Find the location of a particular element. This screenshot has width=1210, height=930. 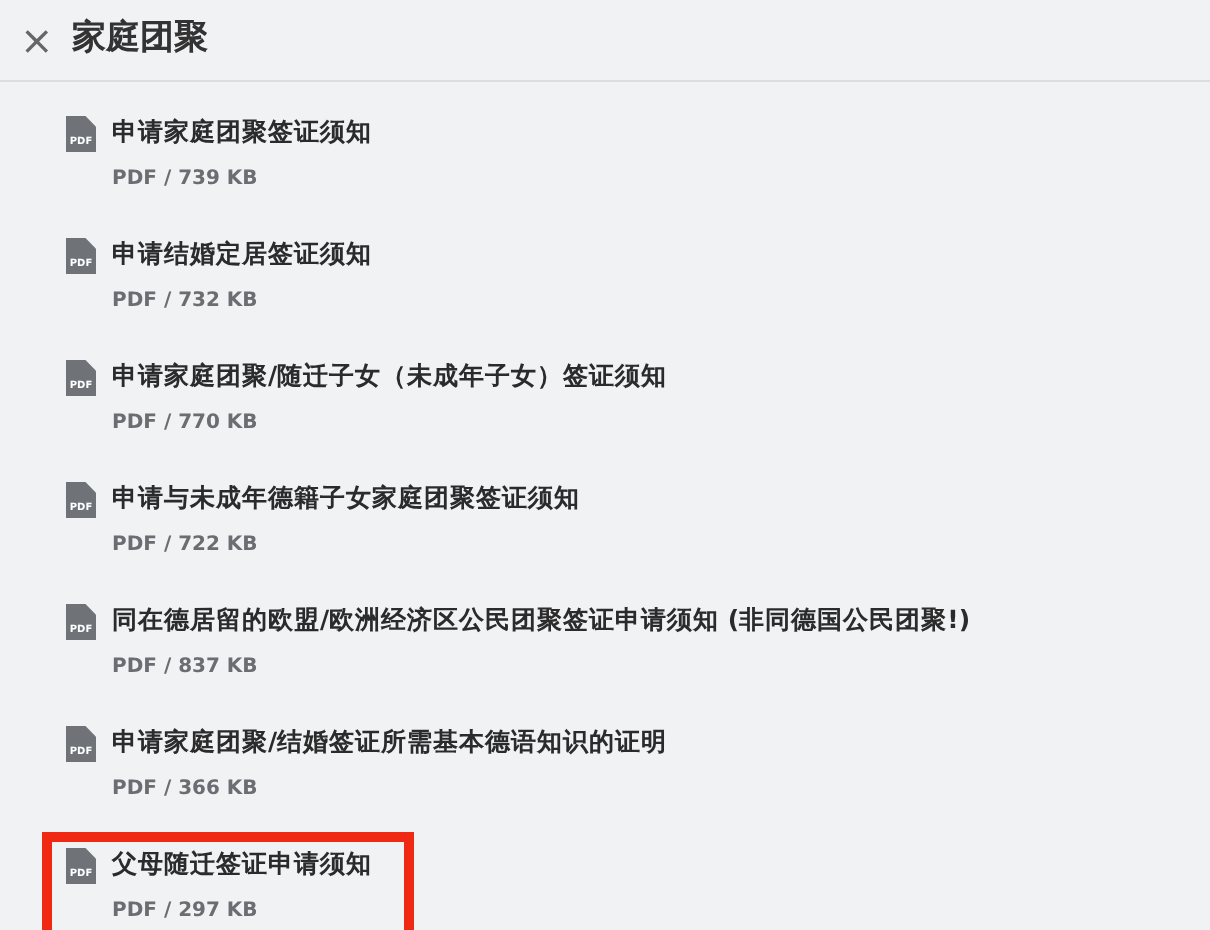

file-info: PDF / 837 KB is located at coordinates (186, 668).